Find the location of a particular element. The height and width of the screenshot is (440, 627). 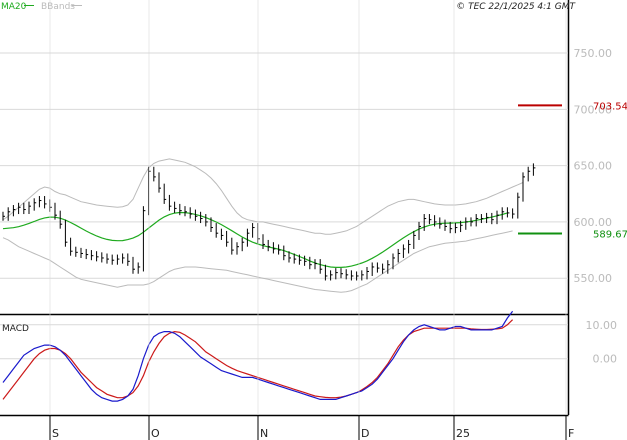

x-axis-label: S is located at coordinates (55, 433).